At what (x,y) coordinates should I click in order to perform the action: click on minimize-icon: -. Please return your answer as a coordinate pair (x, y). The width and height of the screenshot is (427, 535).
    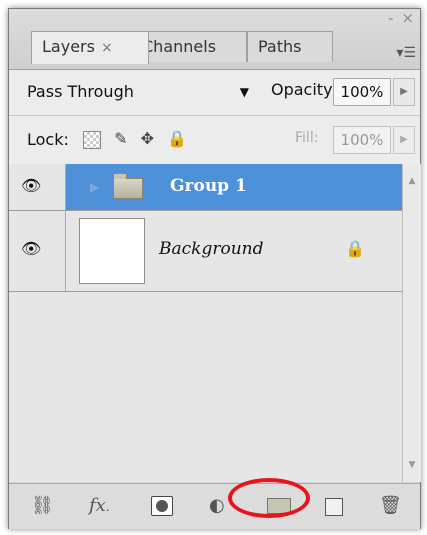
    Looking at the image, I should click on (390, 18).